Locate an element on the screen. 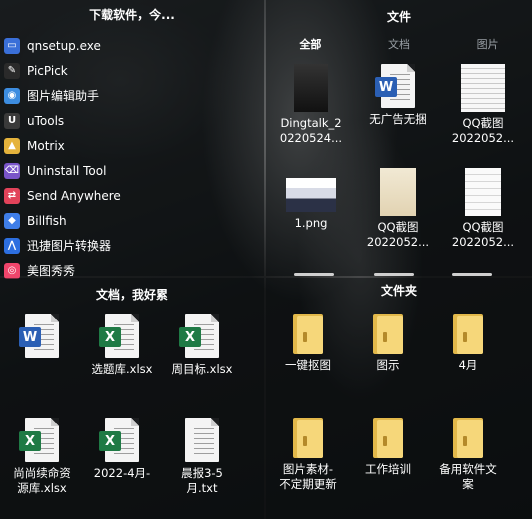  item-name: 2022-4月- is located at coordinates (122, 473).